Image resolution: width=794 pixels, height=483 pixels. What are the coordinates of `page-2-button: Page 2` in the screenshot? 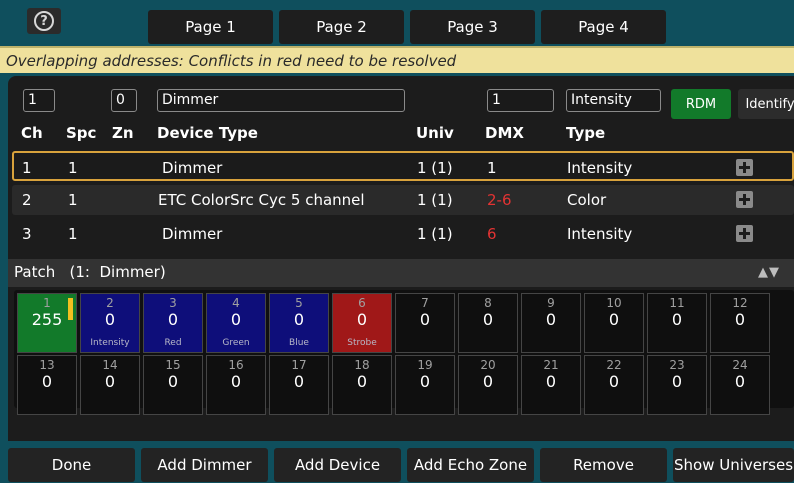 It's located at (341, 27).